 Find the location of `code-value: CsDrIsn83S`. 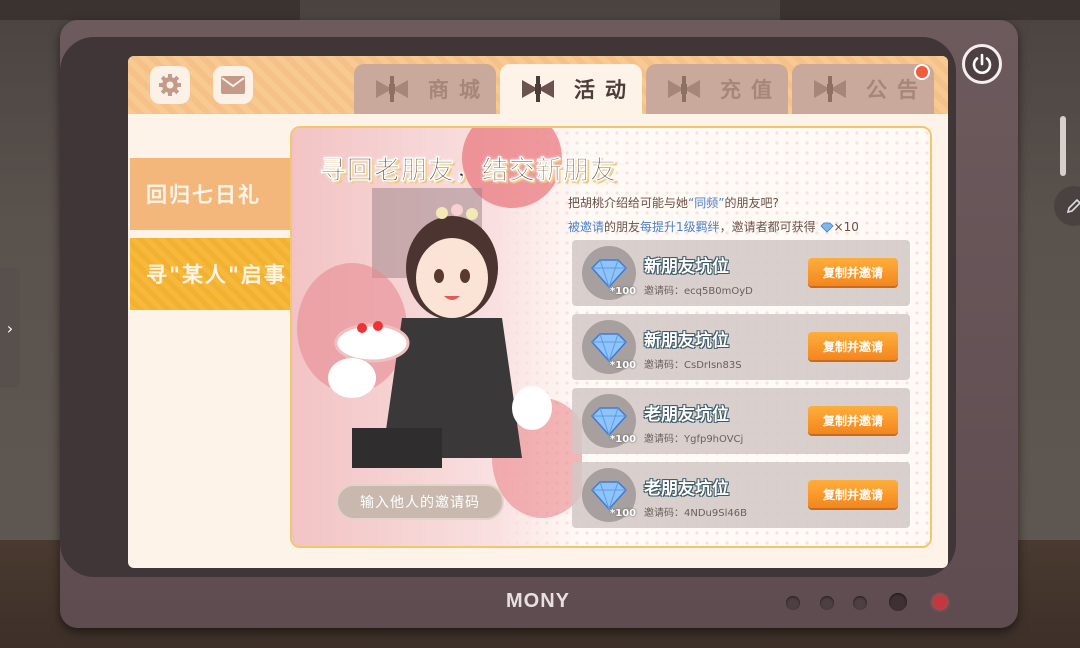

code-value: CsDrIsn83S is located at coordinates (713, 365).